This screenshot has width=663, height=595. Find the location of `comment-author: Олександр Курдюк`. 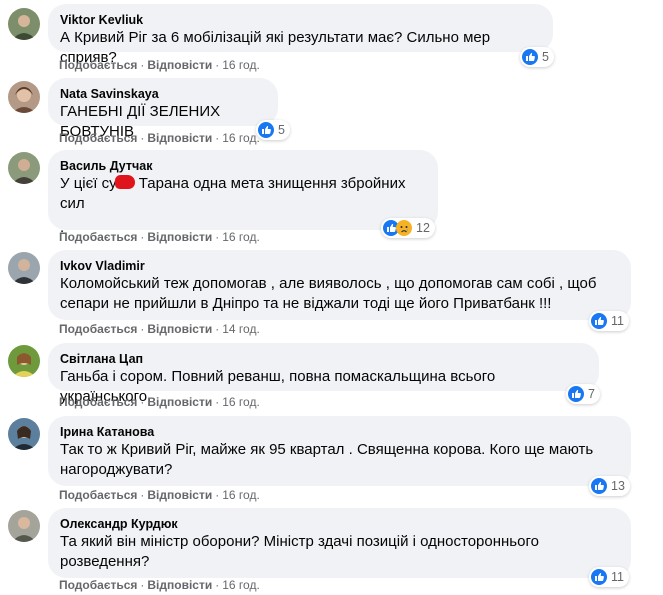

comment-author: Олександр Курдюк is located at coordinates (339, 524).